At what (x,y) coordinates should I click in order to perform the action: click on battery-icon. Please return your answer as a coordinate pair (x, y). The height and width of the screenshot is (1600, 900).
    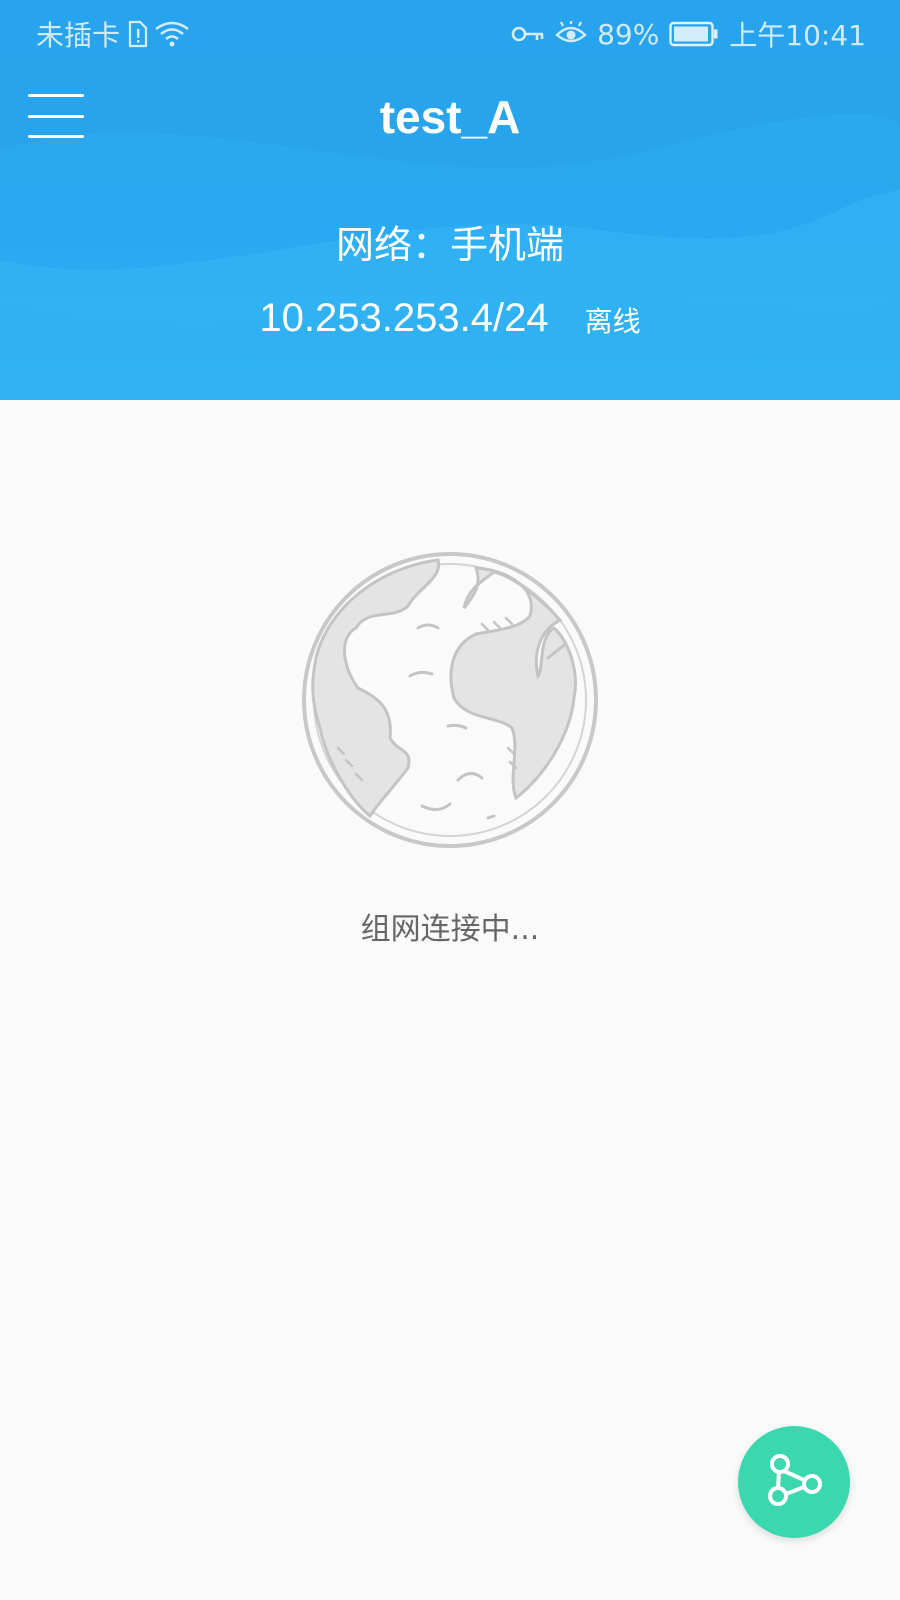
    Looking at the image, I should click on (694, 34).